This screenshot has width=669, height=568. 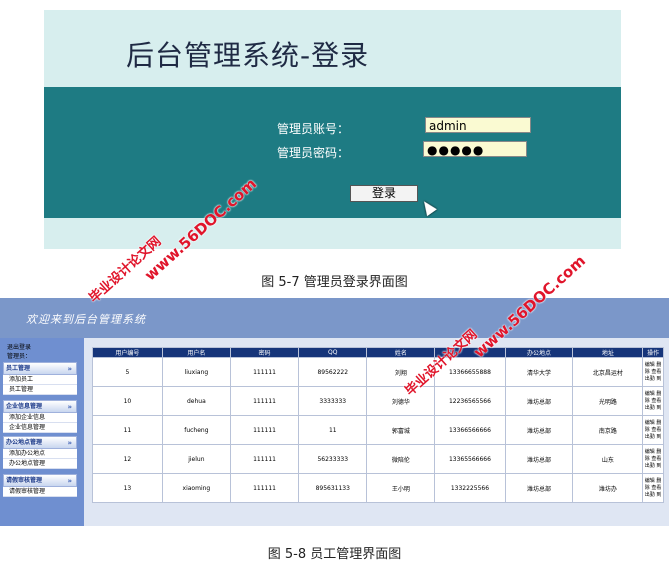 What do you see at coordinates (470, 430) in the screenshot?
I see `cell: 13366566666` at bounding box center [470, 430].